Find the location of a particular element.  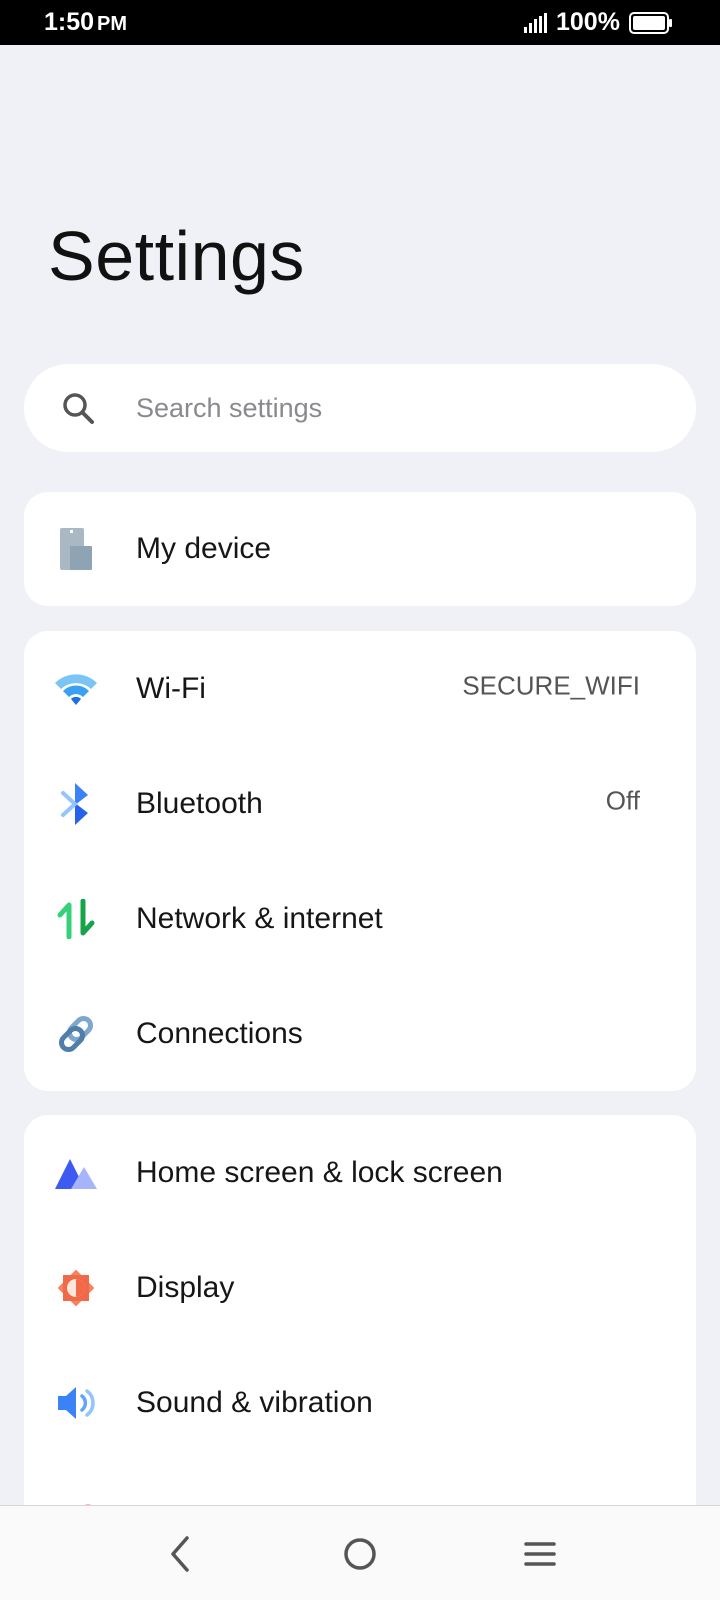

settings-item-label: Bluetooth is located at coordinates (199, 803).